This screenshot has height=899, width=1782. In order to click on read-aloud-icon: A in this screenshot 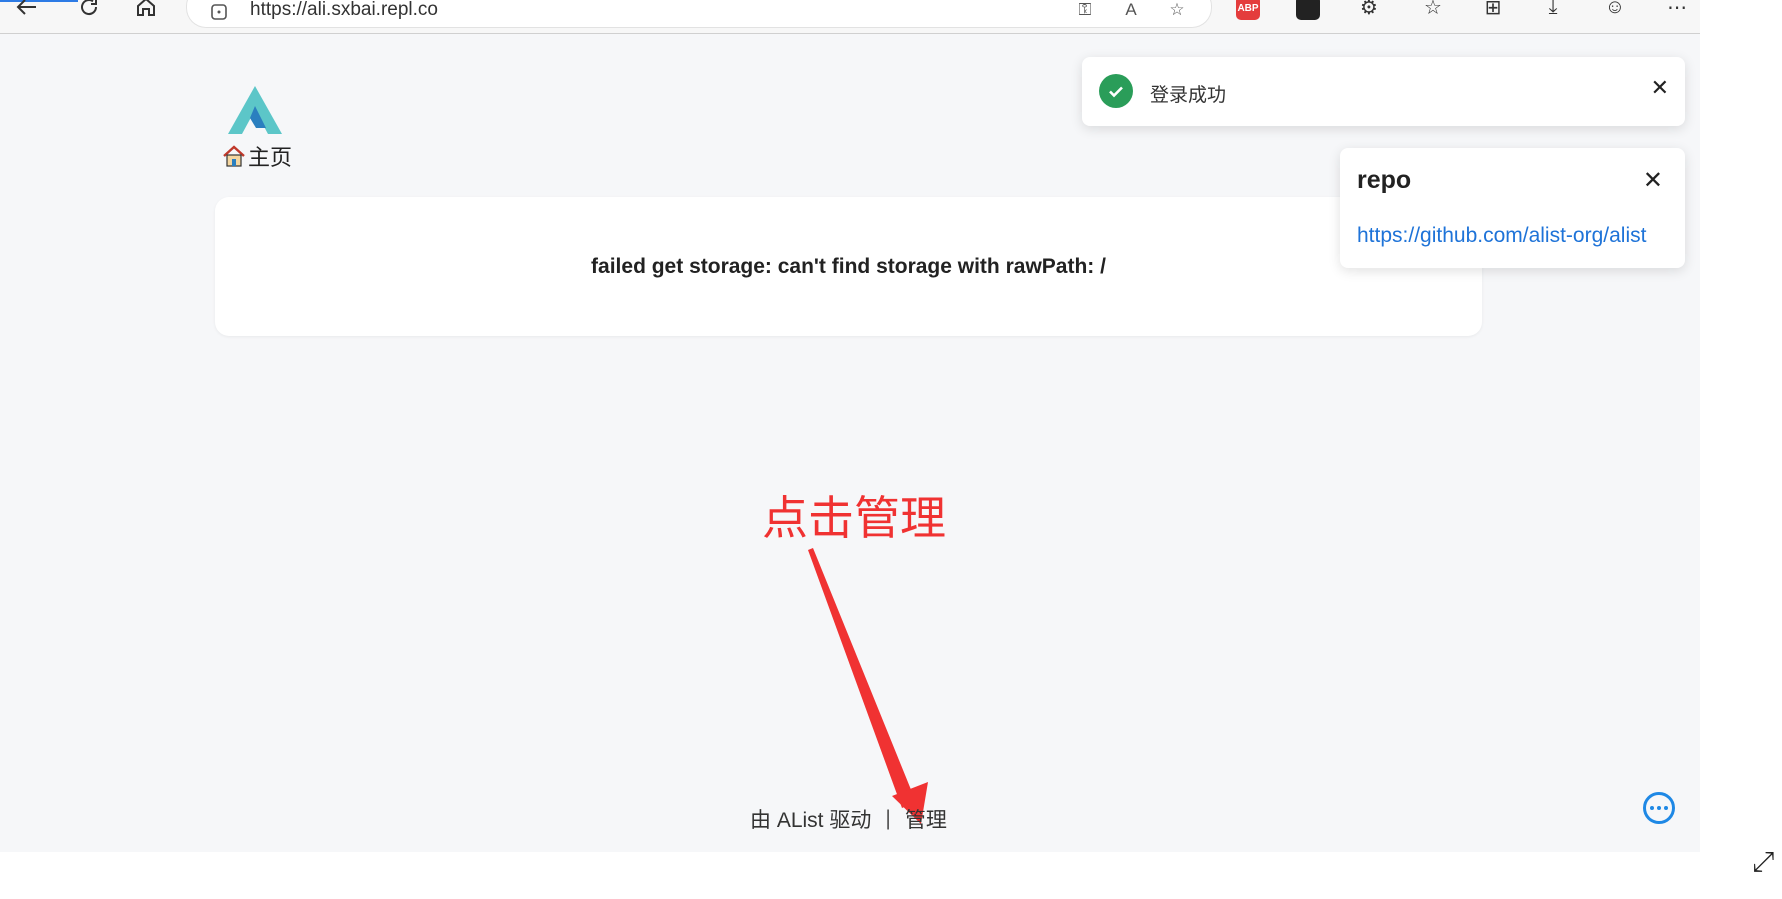, I will do `click(1131, 11)`.